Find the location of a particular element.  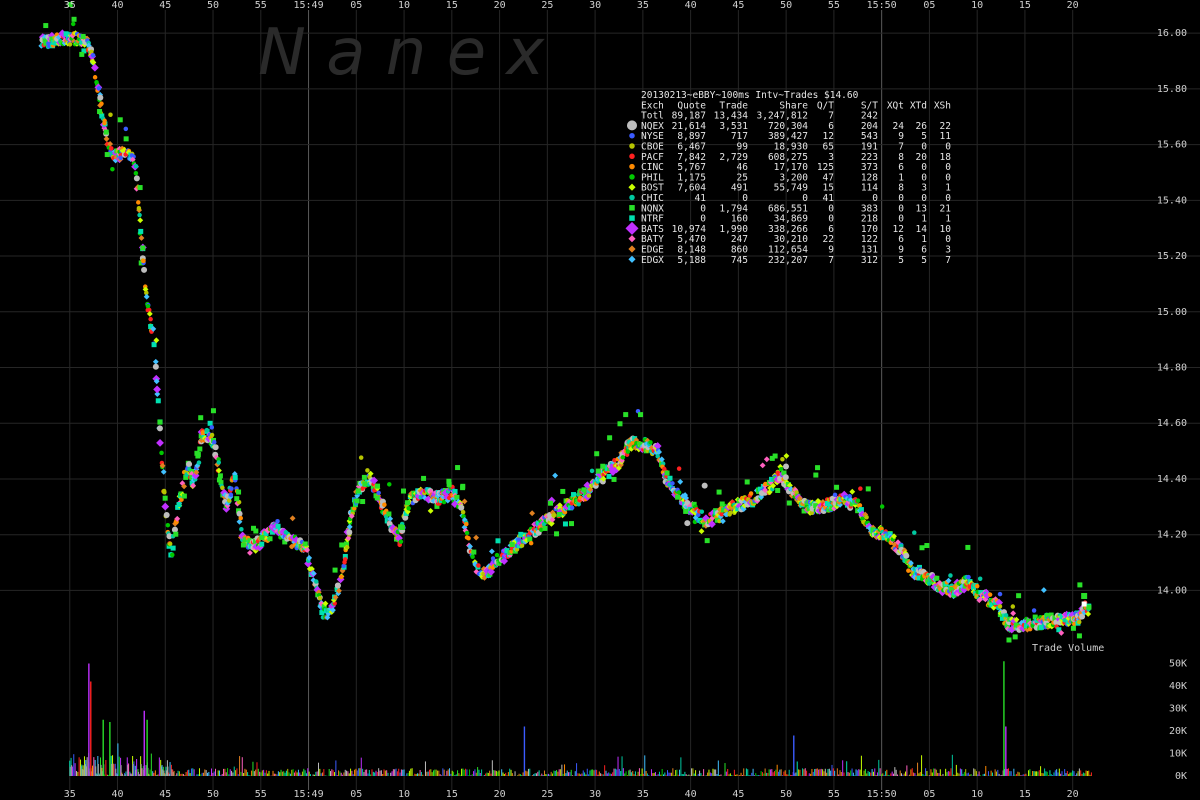

x-tick-label-bottom: 55 is located at coordinates (261, 794).